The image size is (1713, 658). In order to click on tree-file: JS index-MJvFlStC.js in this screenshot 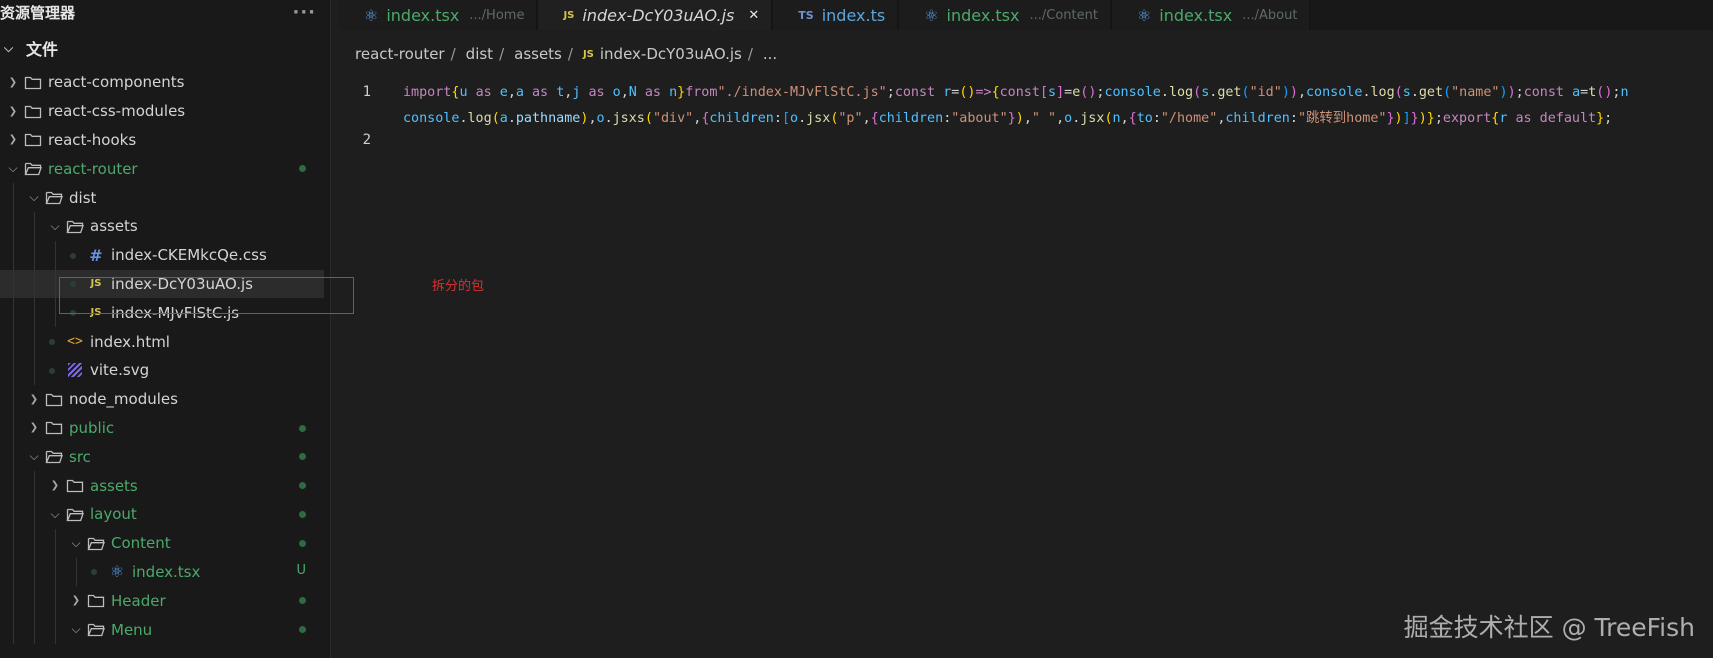, I will do `click(165, 312)`.